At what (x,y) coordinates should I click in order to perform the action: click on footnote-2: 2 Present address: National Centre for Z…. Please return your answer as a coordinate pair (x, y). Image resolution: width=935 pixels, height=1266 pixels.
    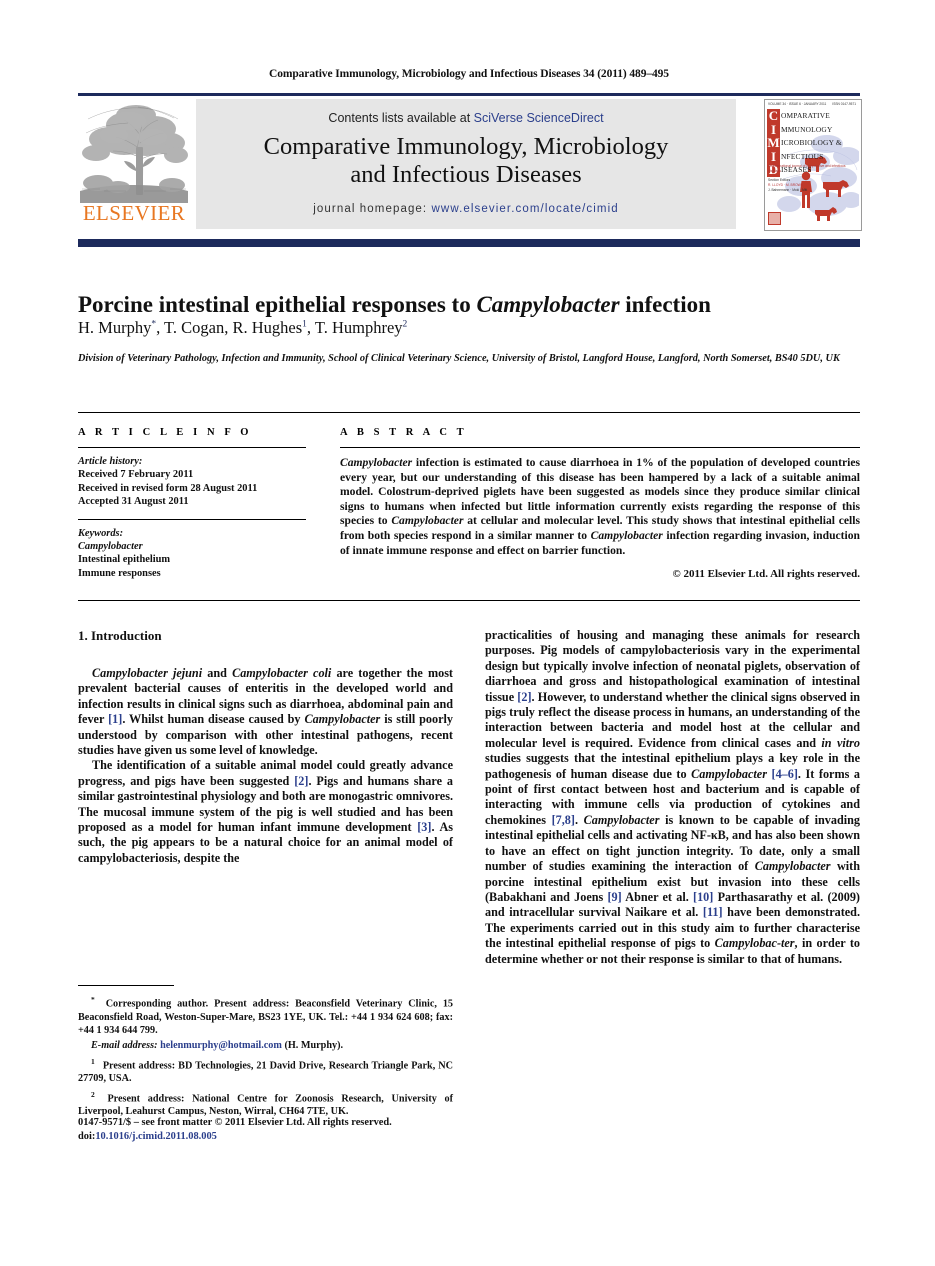
    Looking at the image, I should click on (265, 1103).